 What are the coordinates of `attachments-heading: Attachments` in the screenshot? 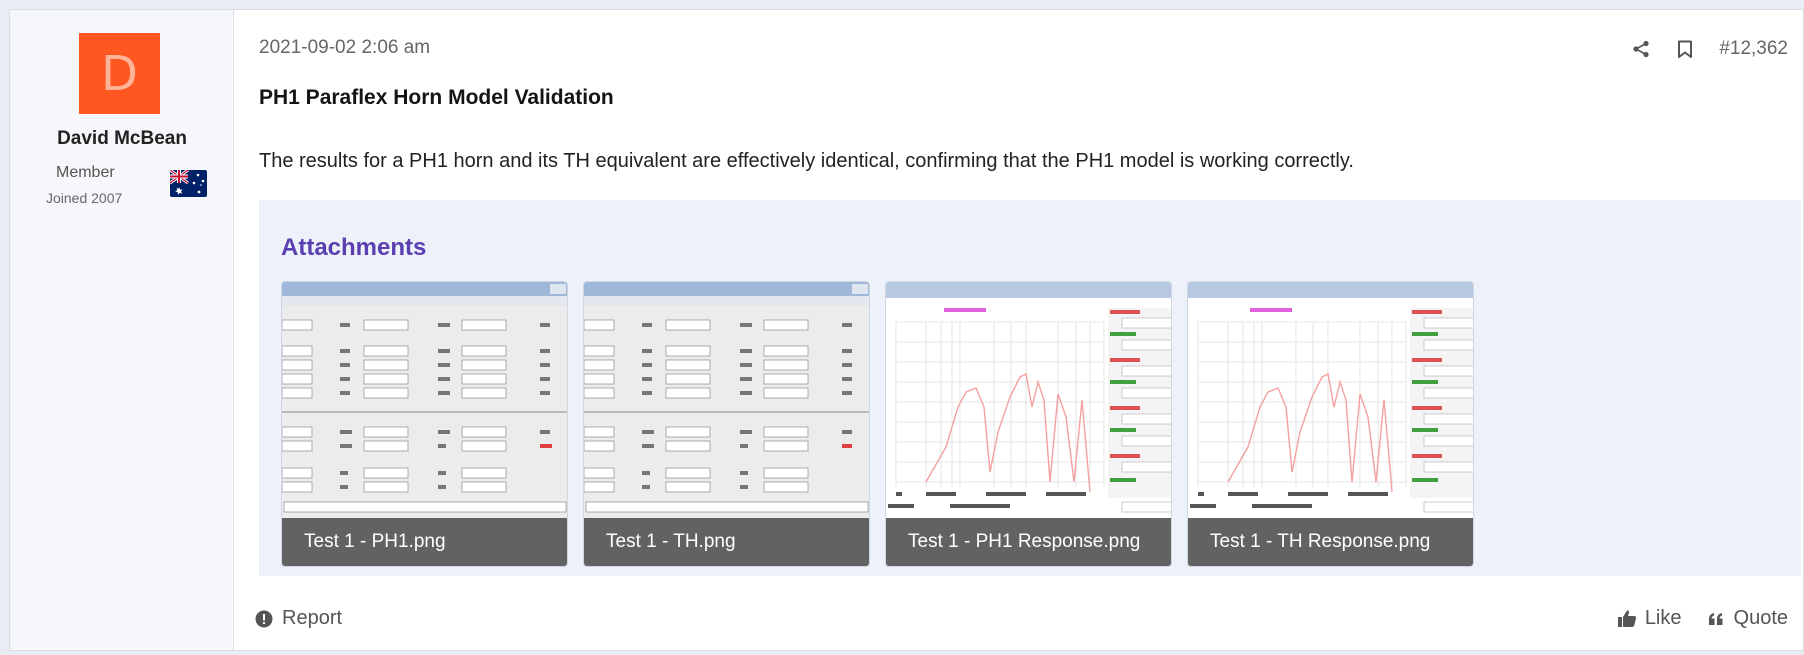 It's located at (354, 247).